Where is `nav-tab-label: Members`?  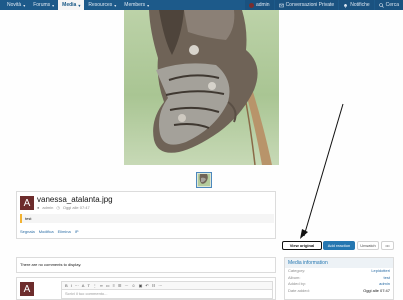 nav-tab-label: Members is located at coordinates (135, 5).